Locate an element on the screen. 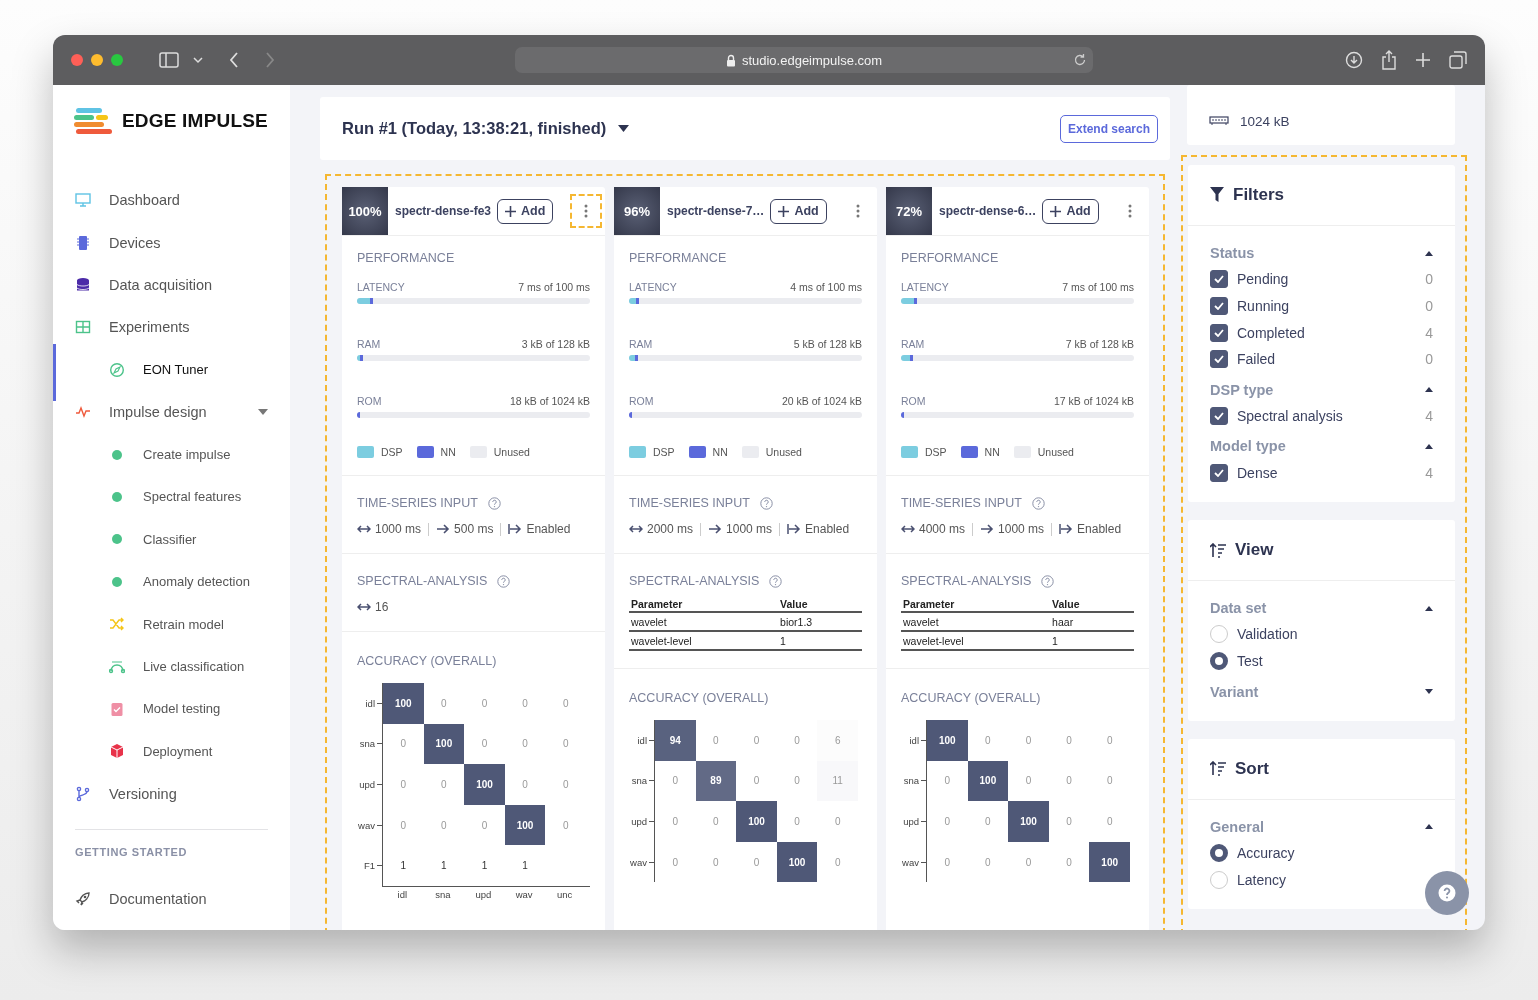 The width and height of the screenshot is (1538, 1000). sort-icon is located at coordinates (1218, 550).